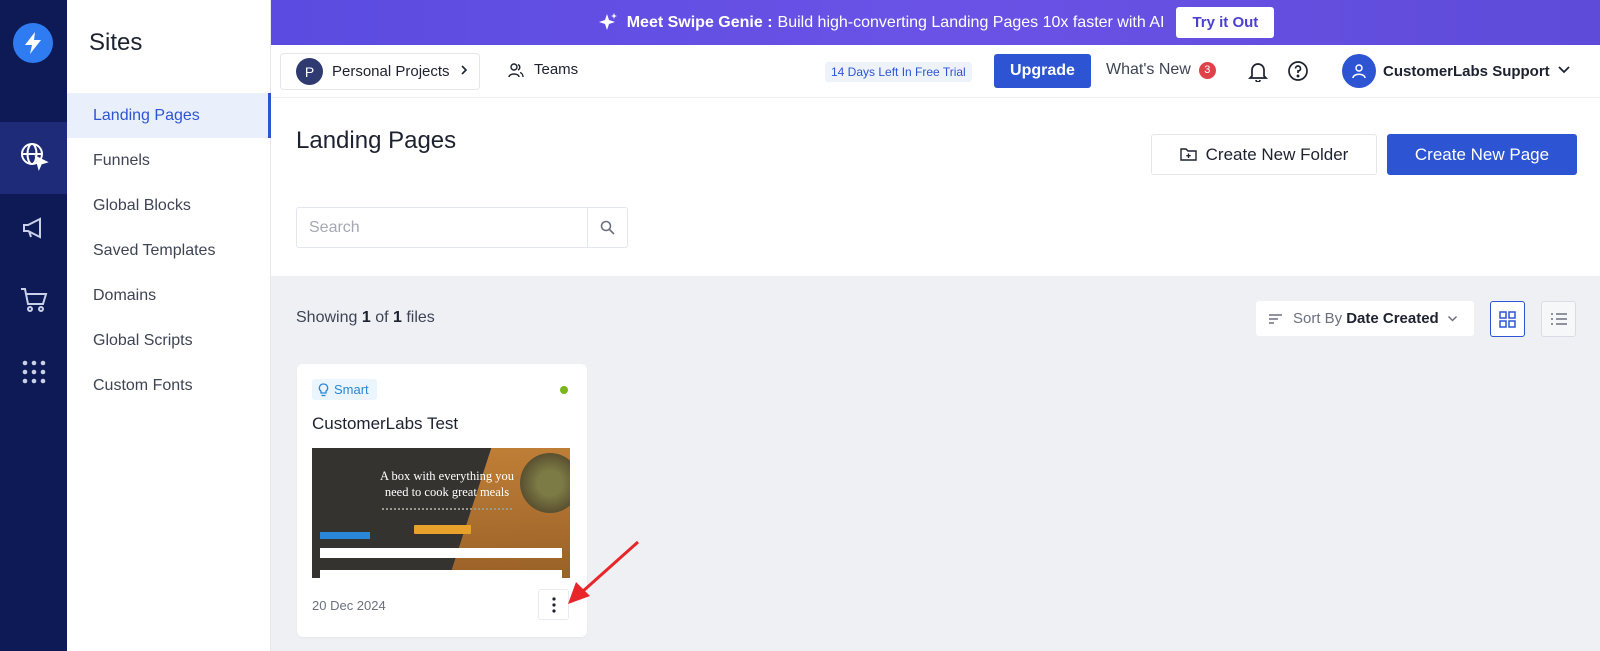 This screenshot has height=651, width=1600. What do you see at coordinates (1359, 71) in the screenshot?
I see `user-avatar-icon` at bounding box center [1359, 71].